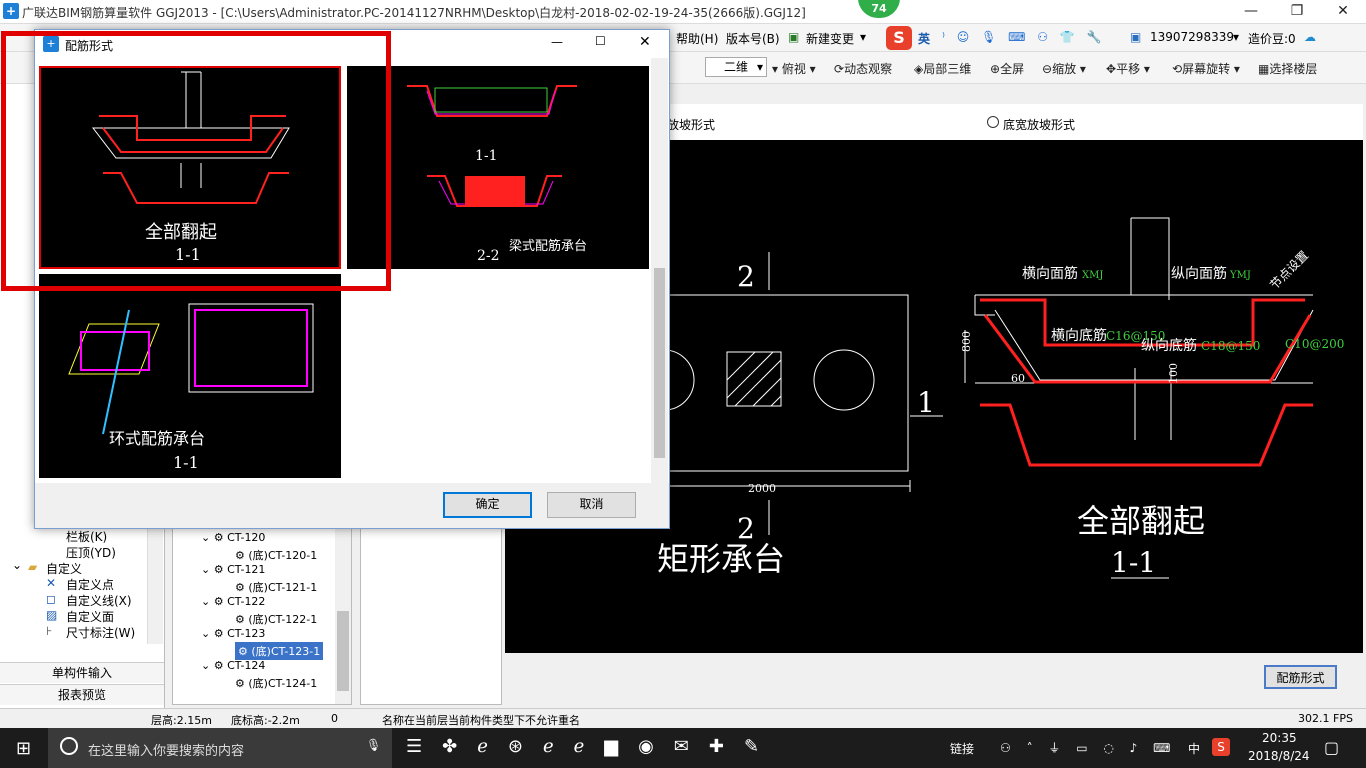 This screenshot has width=1366, height=768. I want to click on new-change-icon: ▣, so click(794, 37).